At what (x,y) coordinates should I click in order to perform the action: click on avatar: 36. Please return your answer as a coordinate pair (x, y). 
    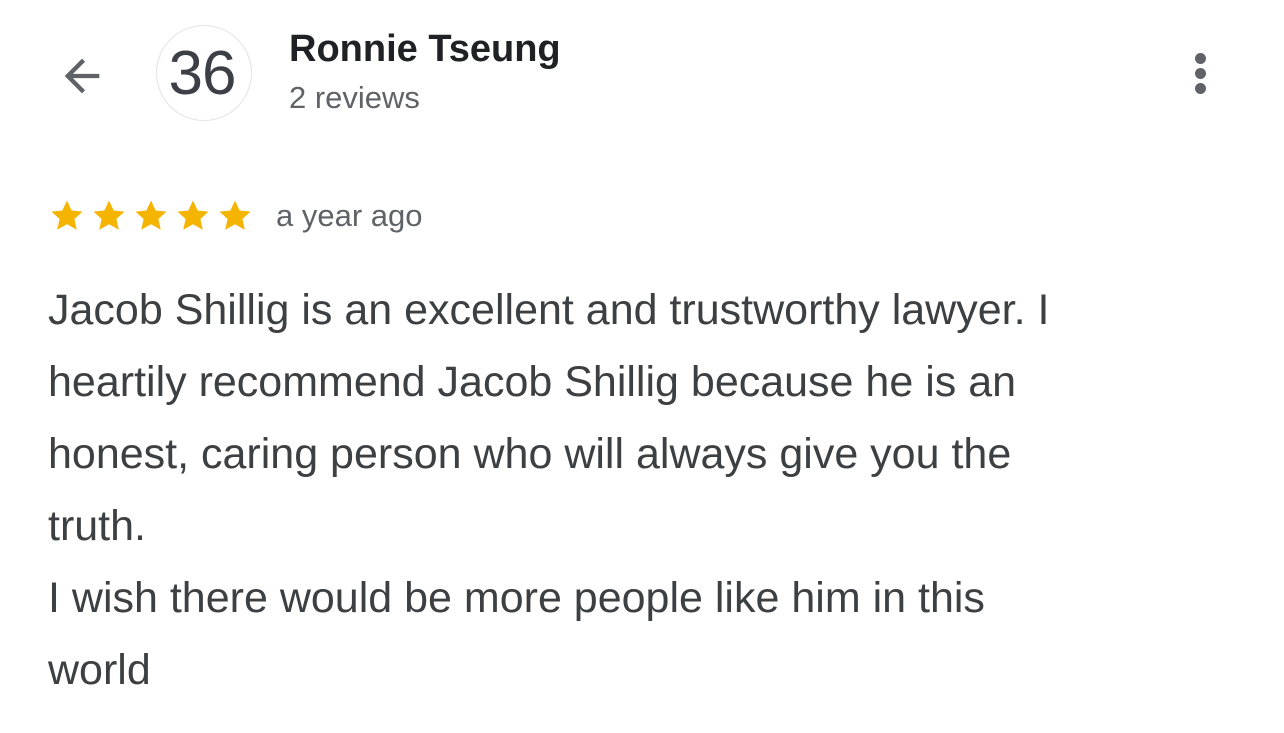
    Looking at the image, I should click on (204, 73).